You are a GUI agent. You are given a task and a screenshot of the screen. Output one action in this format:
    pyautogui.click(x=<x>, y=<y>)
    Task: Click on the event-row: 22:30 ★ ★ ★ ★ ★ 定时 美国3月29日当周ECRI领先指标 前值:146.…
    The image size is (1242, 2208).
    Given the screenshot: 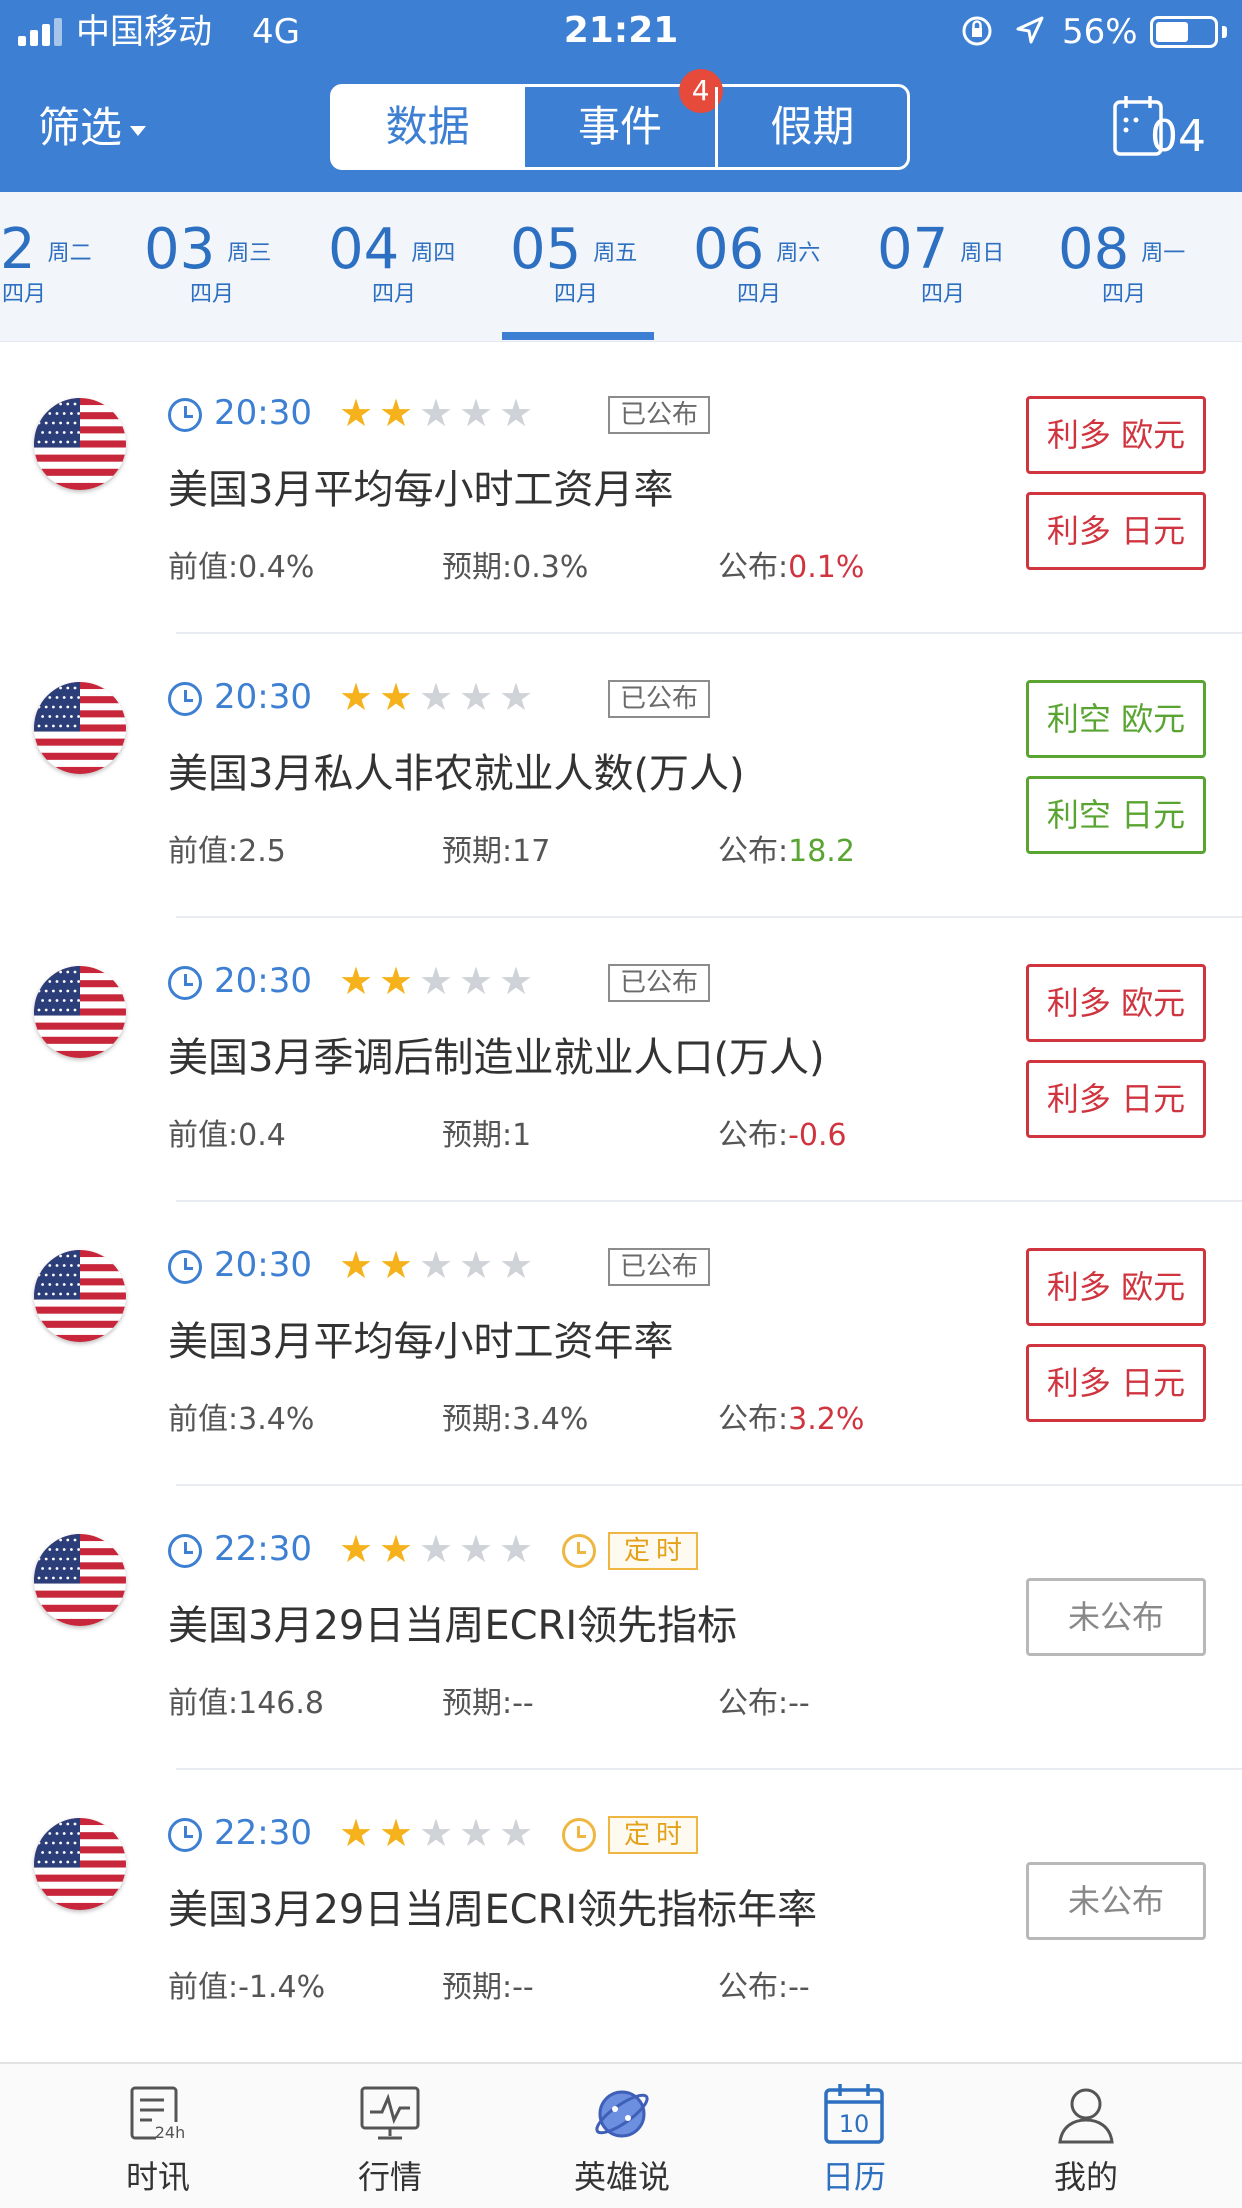 What is the action you would take?
    pyautogui.click(x=621, y=1628)
    